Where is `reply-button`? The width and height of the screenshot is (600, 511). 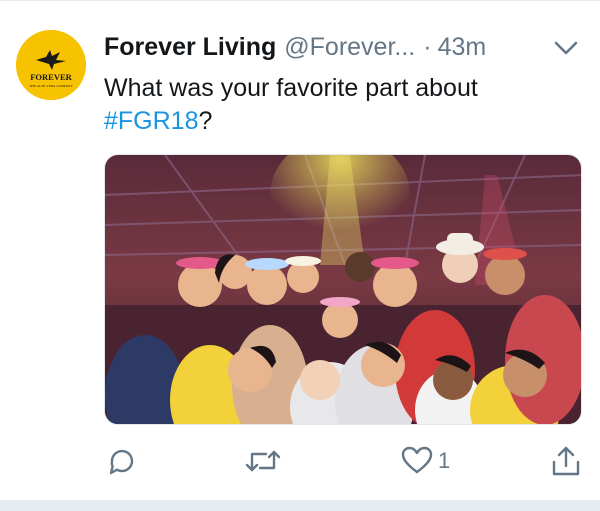 reply-button is located at coordinates (121, 461).